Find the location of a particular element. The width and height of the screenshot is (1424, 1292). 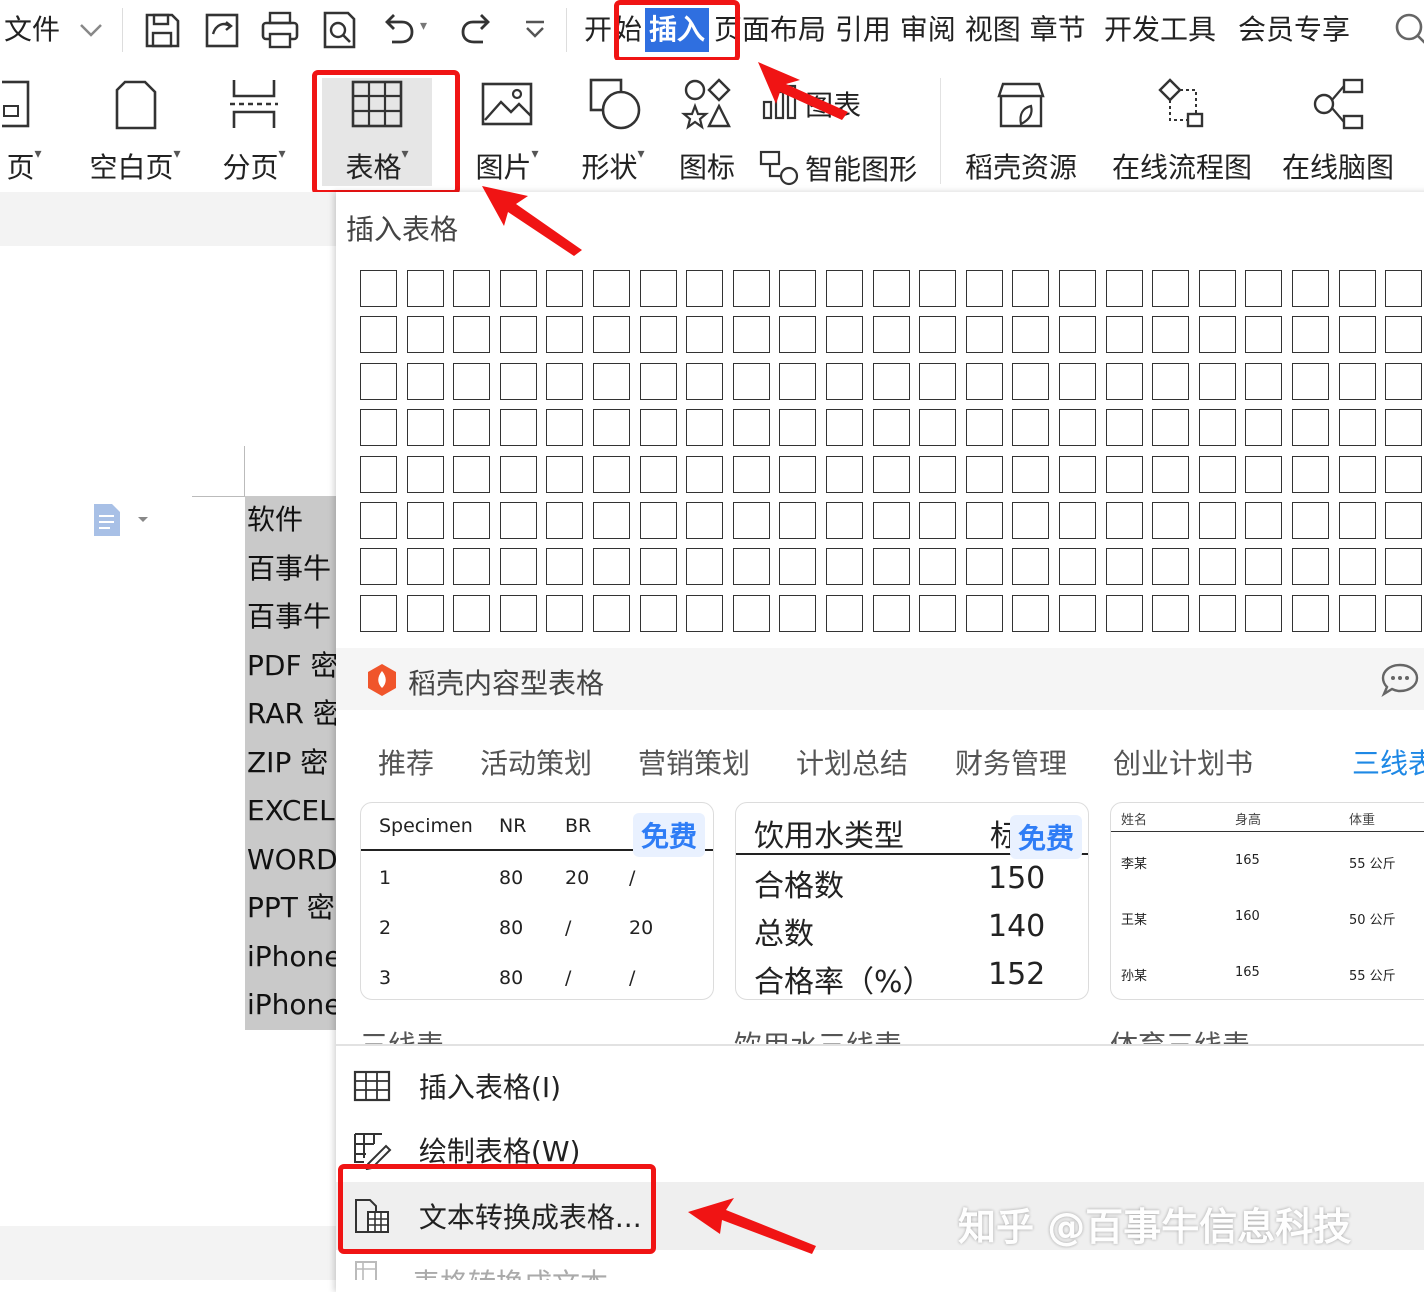

search-icon is located at coordinates (1408, 32).